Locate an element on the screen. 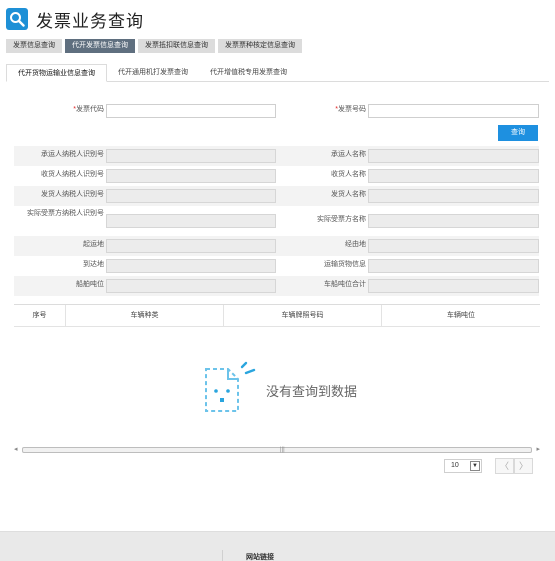  via-label: 经由地 is located at coordinates (355, 244).